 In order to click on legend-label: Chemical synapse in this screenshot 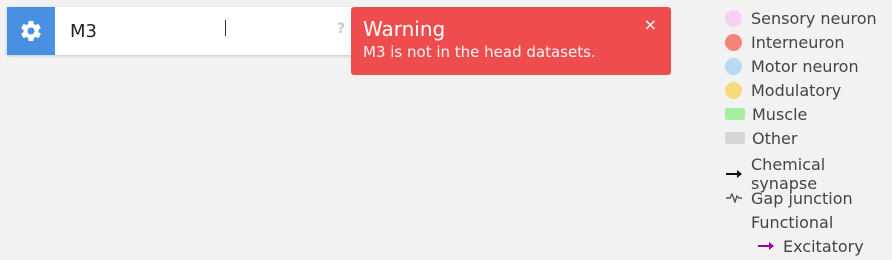, I will do `click(788, 174)`.